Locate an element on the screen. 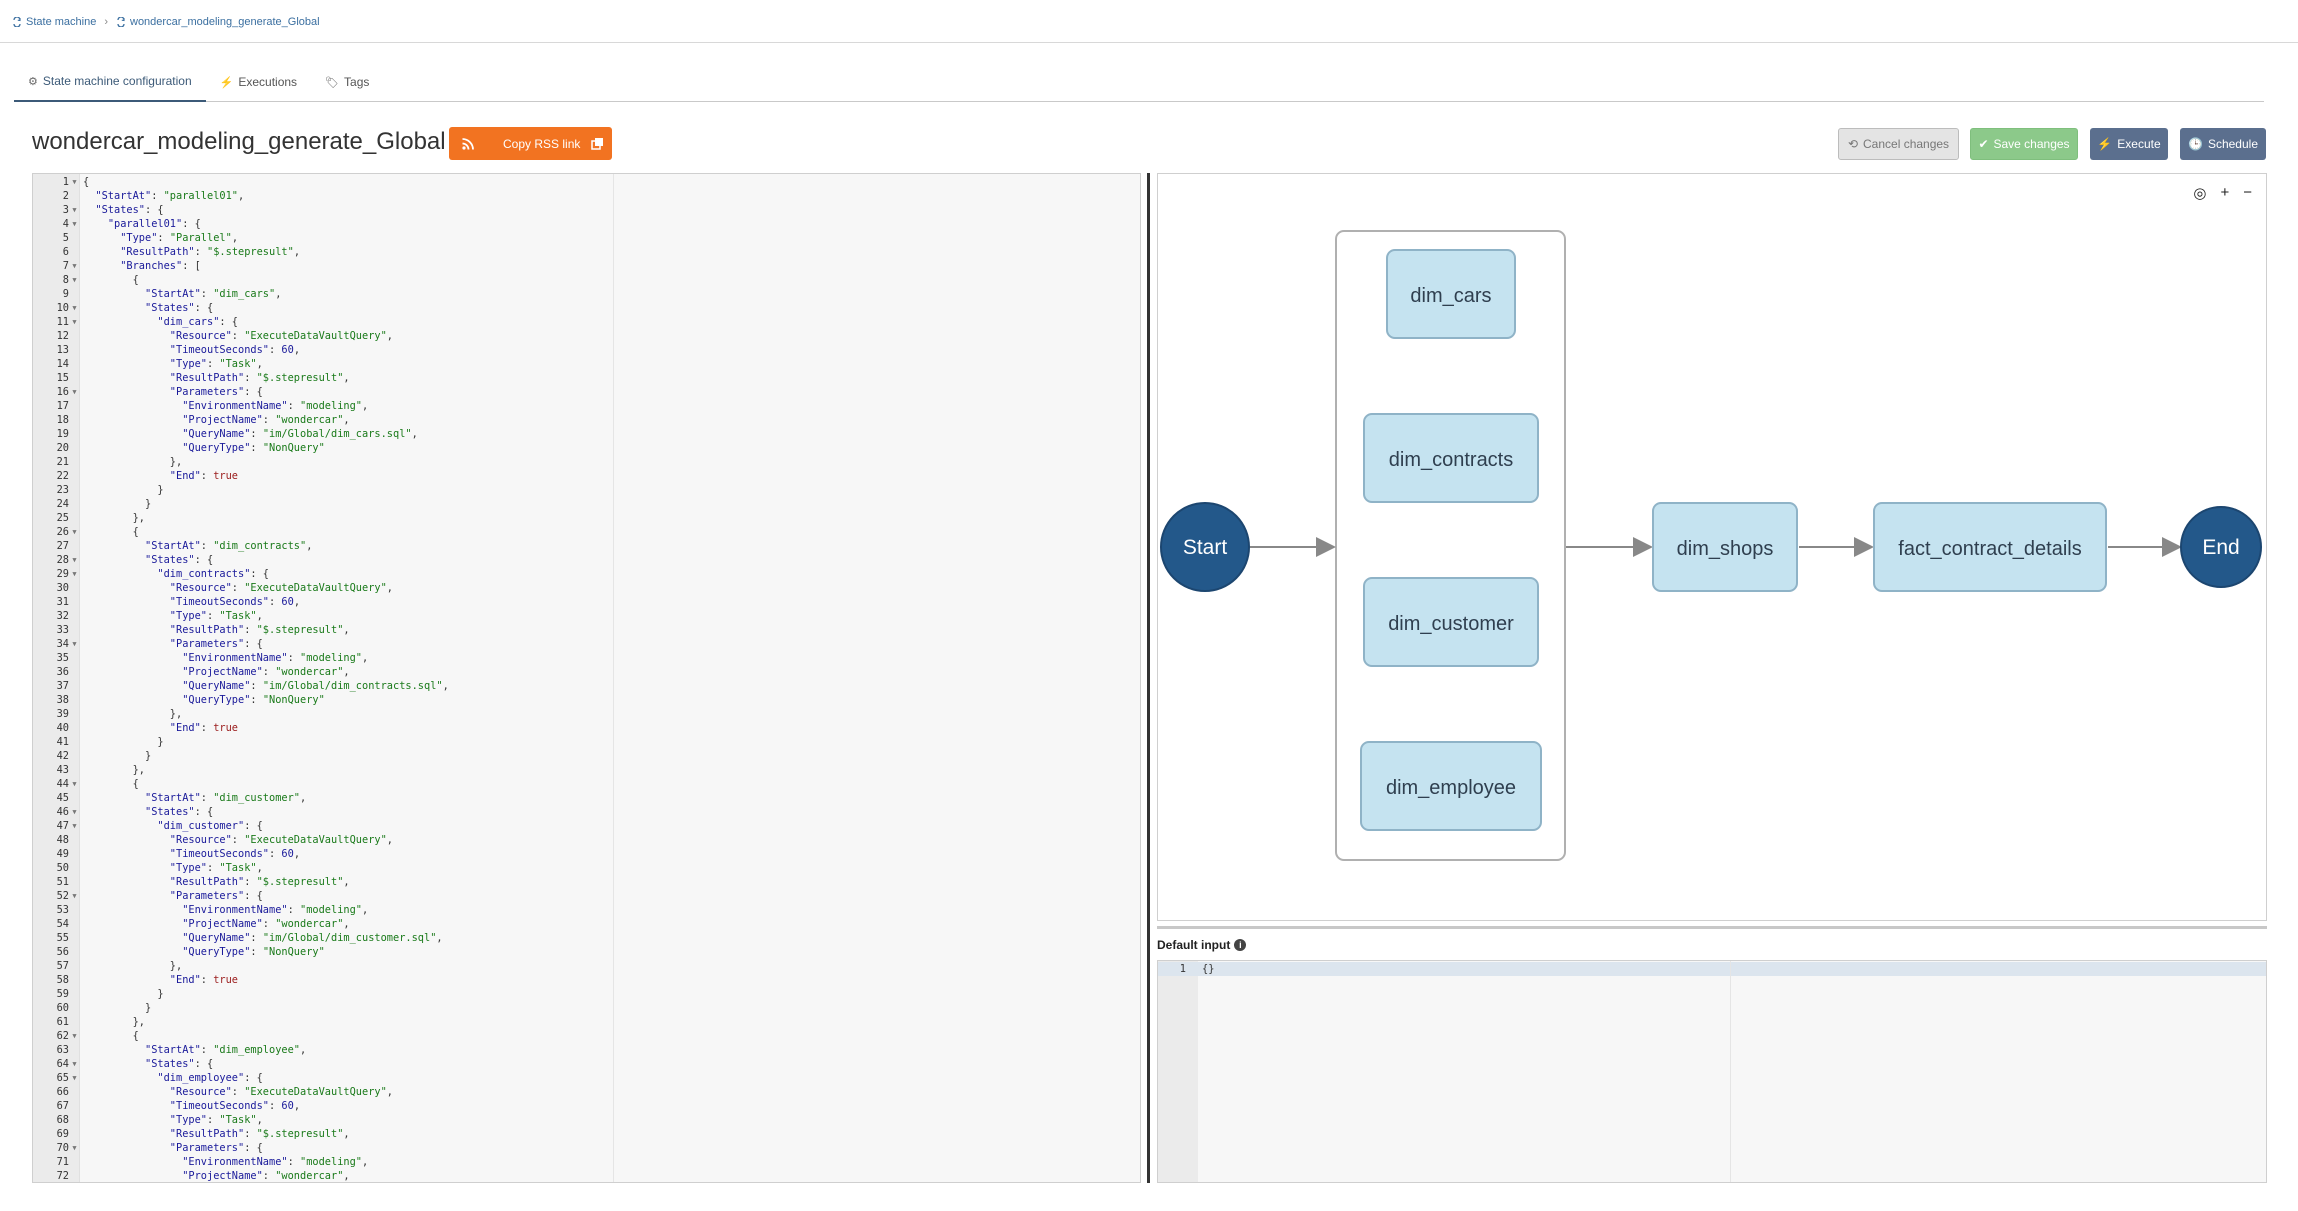  tab-executions: ⚡ Executions is located at coordinates (258, 82).